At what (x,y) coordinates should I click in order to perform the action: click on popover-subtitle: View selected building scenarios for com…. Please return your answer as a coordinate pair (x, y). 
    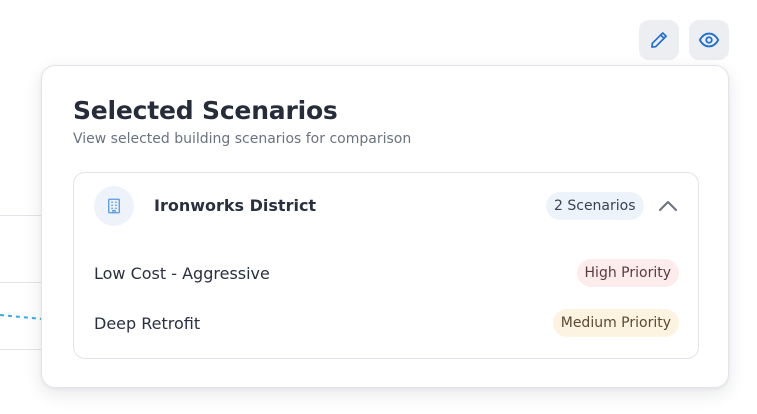
    Looking at the image, I should click on (242, 139).